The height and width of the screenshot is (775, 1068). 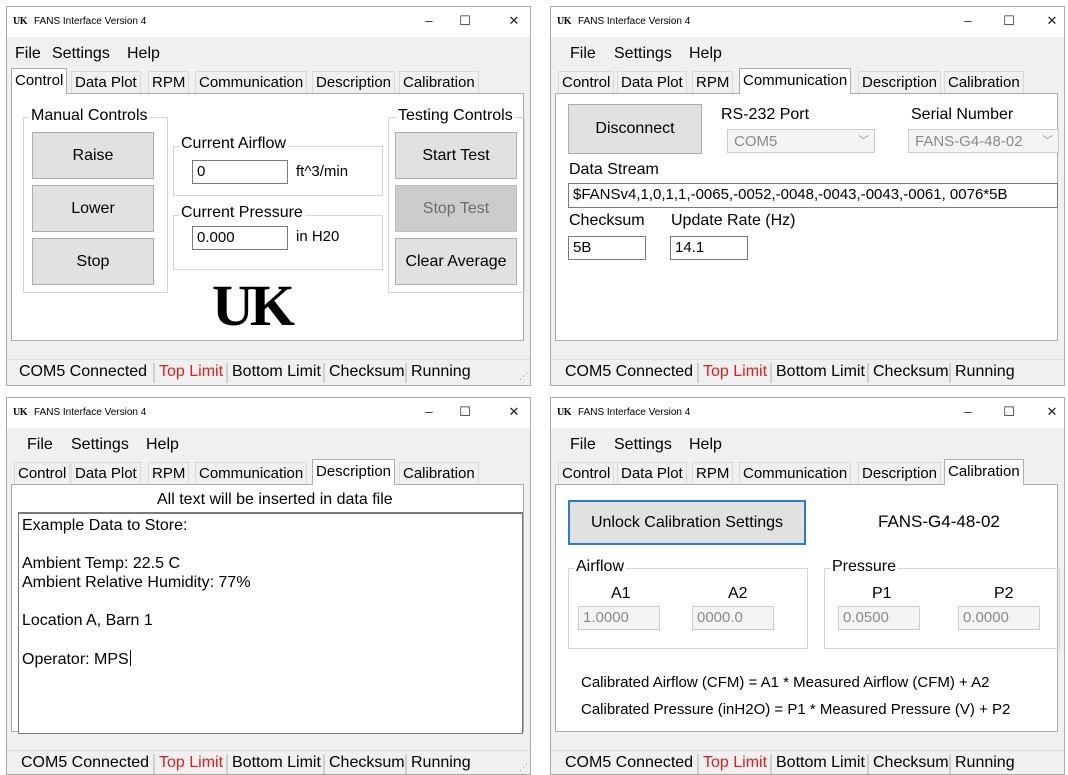 What do you see at coordinates (999, 618) in the screenshot?
I see `p2-field: 0.0000` at bounding box center [999, 618].